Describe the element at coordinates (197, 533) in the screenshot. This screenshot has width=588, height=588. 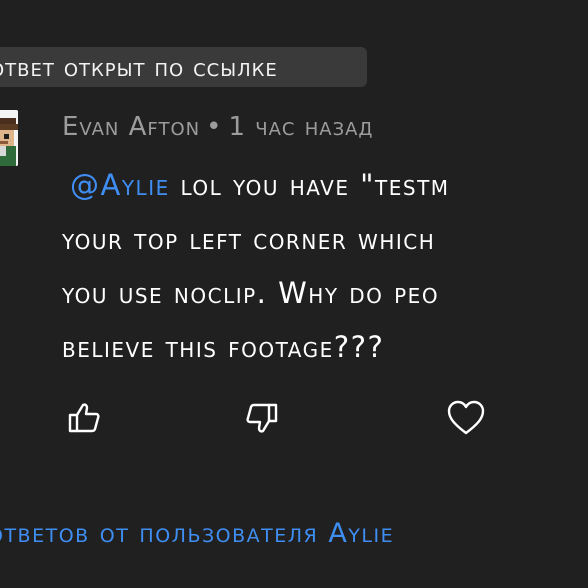
I see `view-replies-link: ответов от пользователя Aylie` at that location.